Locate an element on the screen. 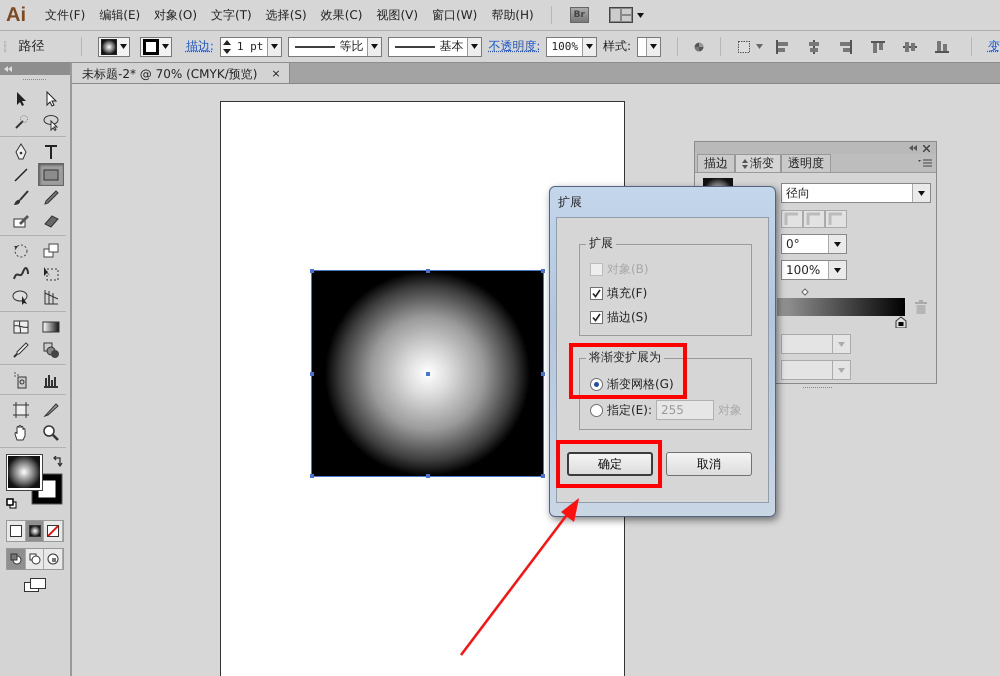 This screenshot has height=676, width=1000. grip-icon is located at coordinates (35, 79).